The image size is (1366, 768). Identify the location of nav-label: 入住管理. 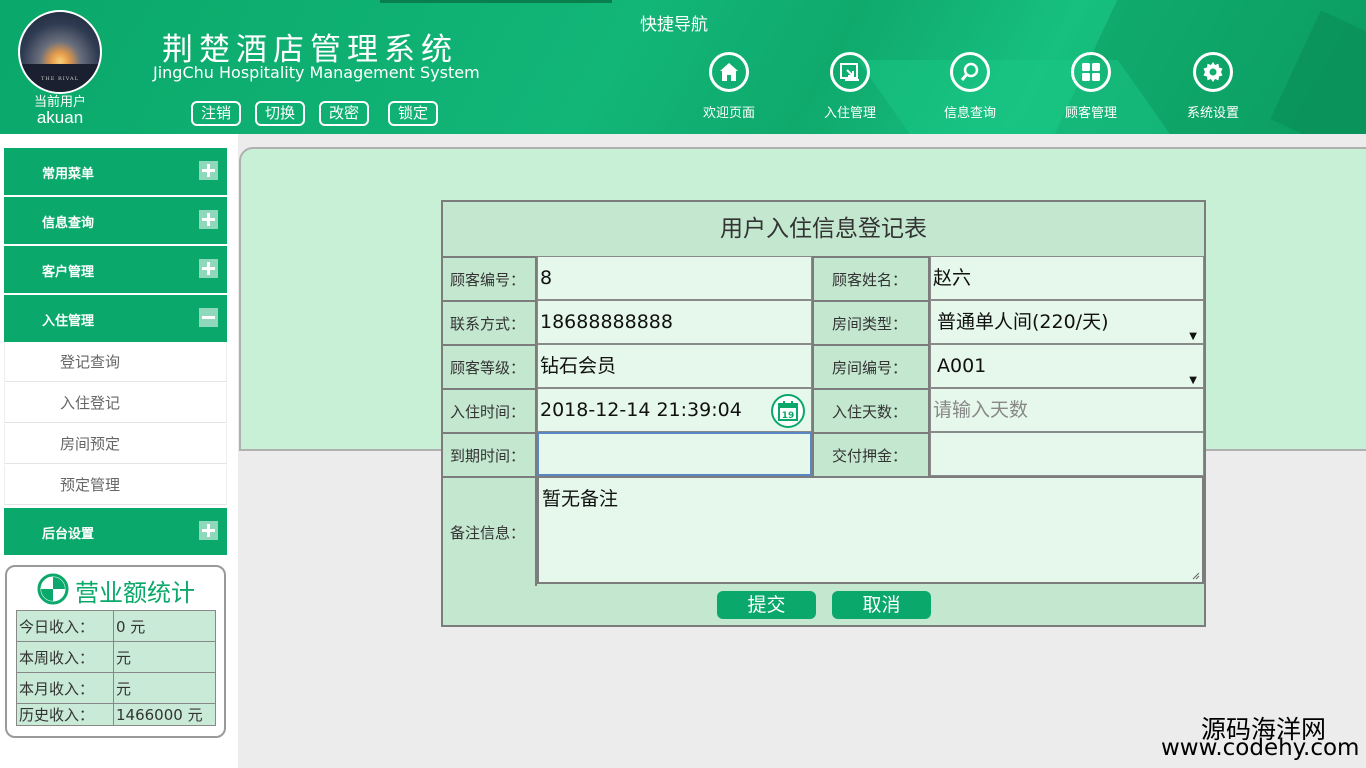
(849, 113).